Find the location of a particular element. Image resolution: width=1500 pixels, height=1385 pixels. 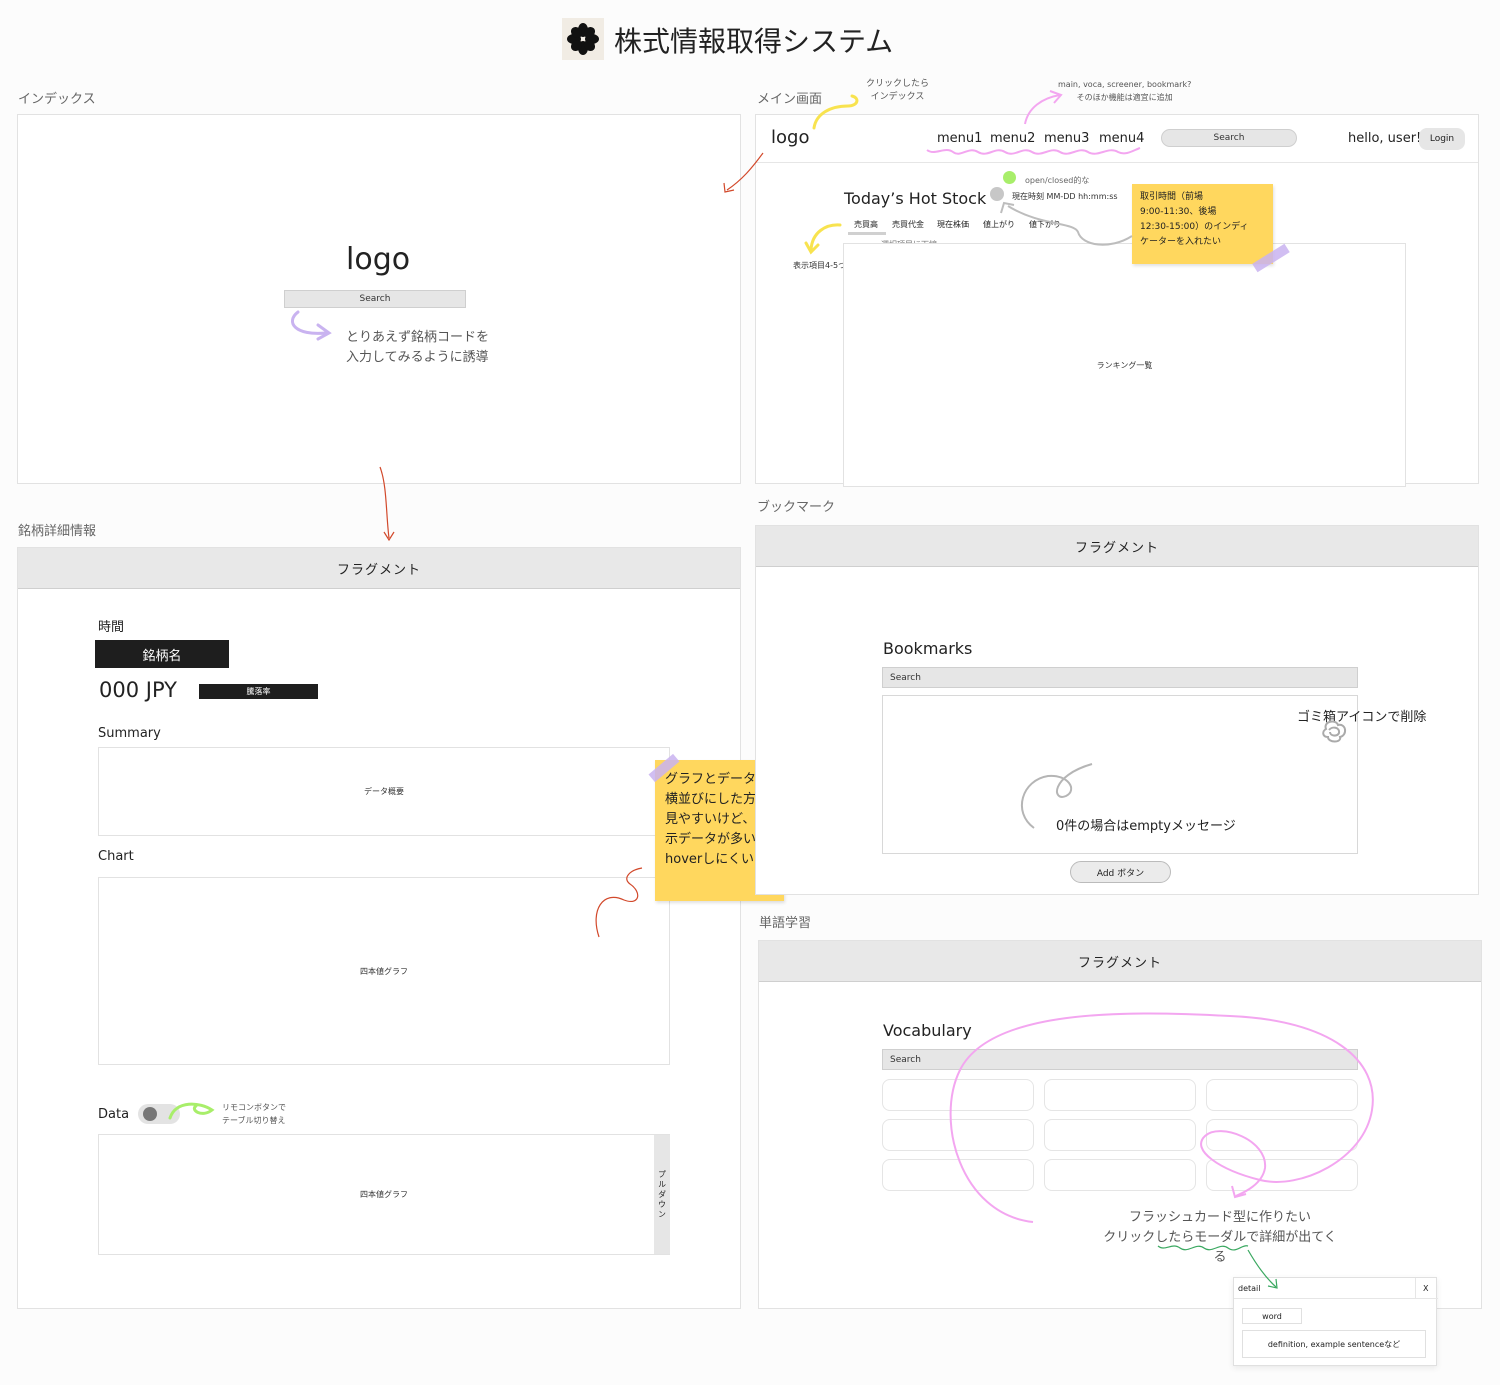

vocab-fragment-header: フラグメント is located at coordinates (1120, 961).